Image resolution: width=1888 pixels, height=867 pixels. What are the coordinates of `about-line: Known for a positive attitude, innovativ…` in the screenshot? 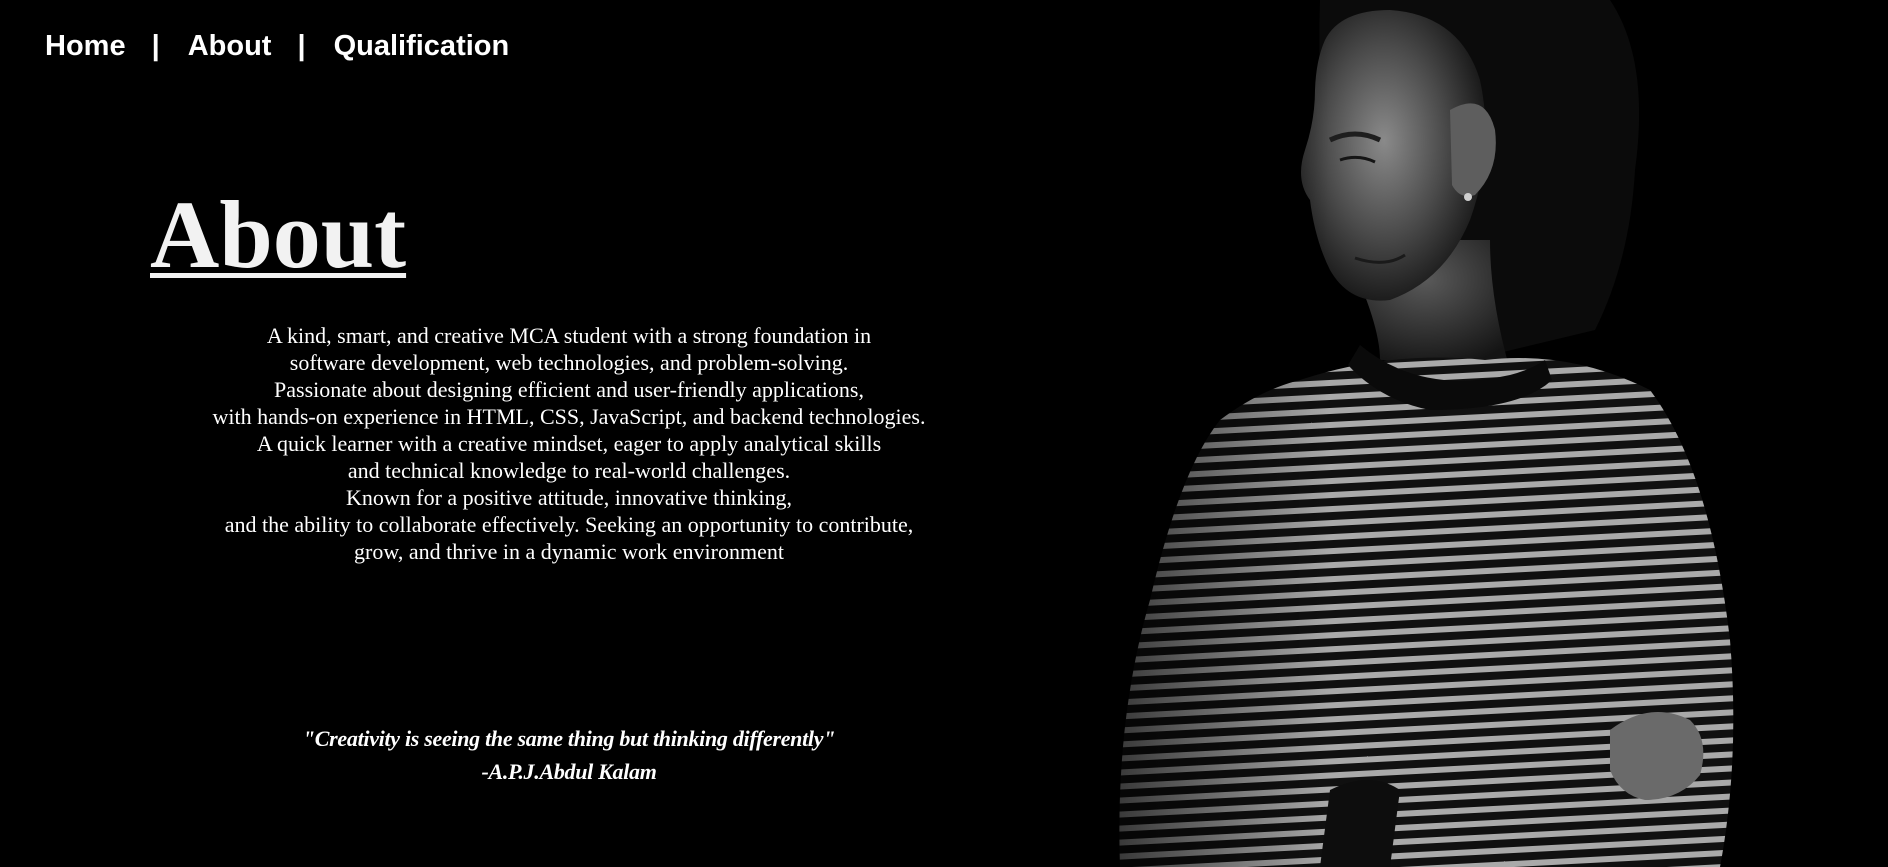 It's located at (569, 497).